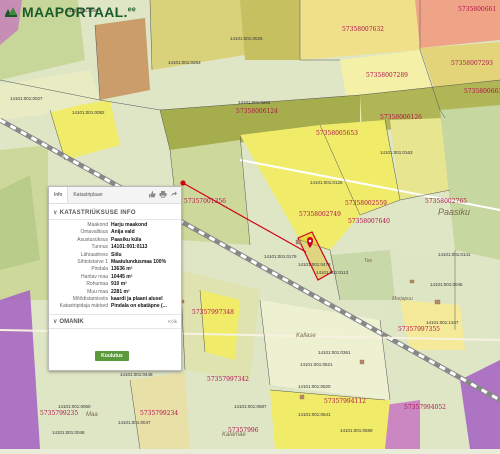 Image resolution: width=500 pixels, height=454 pixels. I want to click on cadastral-label: 57357997355, so click(419, 329).